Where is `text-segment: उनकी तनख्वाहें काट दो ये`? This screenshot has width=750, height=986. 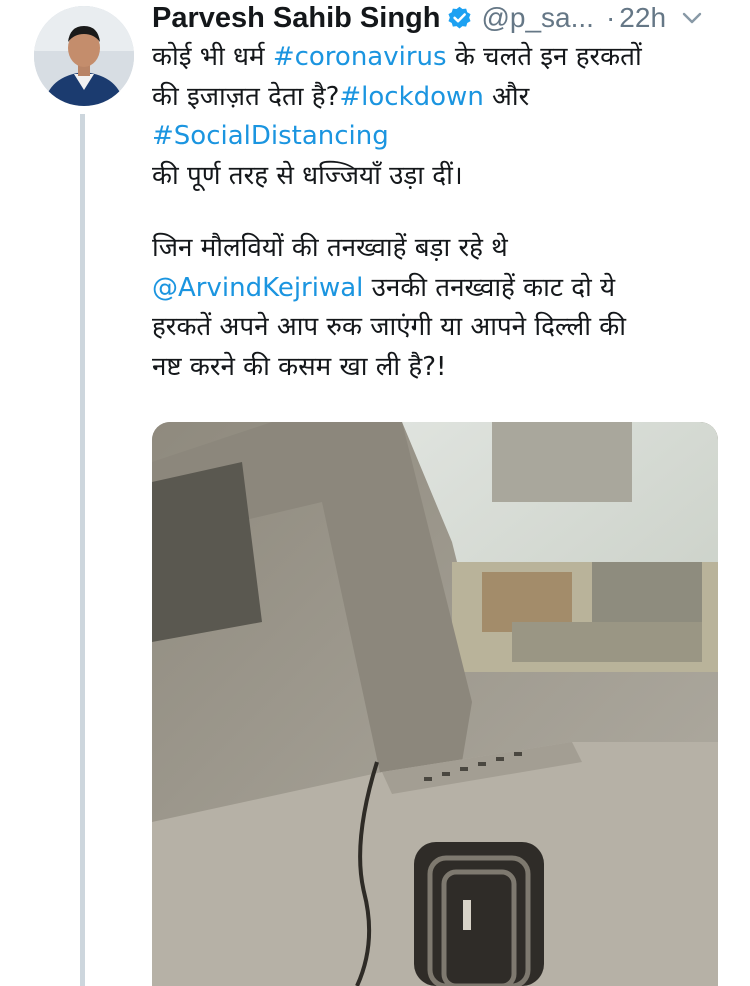 text-segment: उनकी तनख्वाहें काट दो ये is located at coordinates (489, 287).